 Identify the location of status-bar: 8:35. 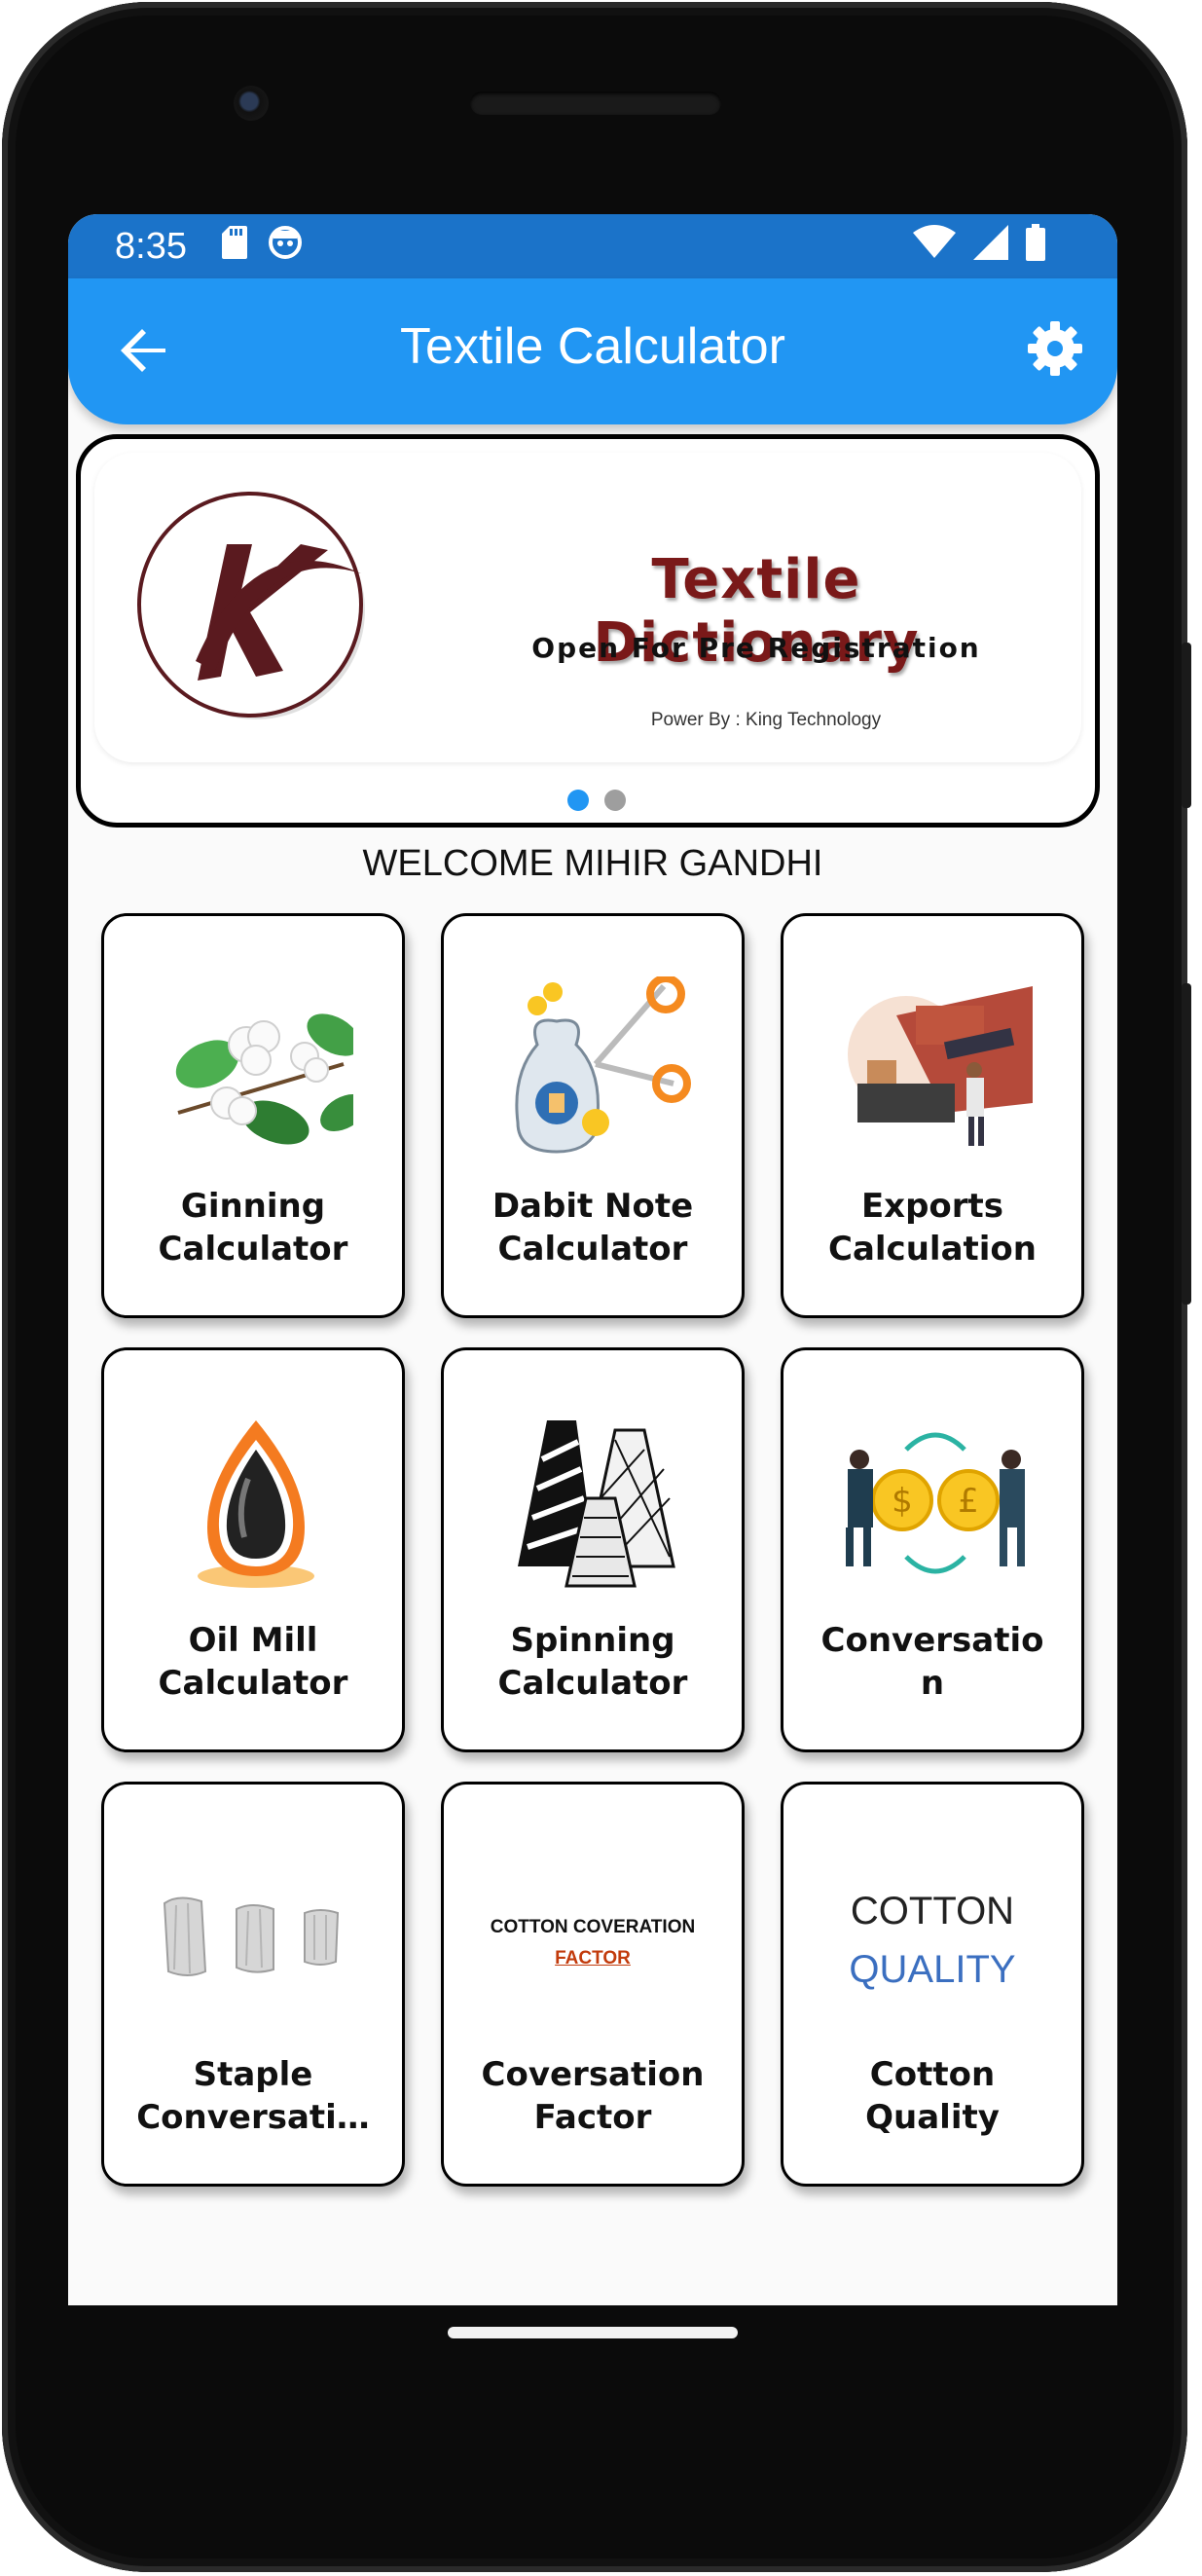
(592, 246).